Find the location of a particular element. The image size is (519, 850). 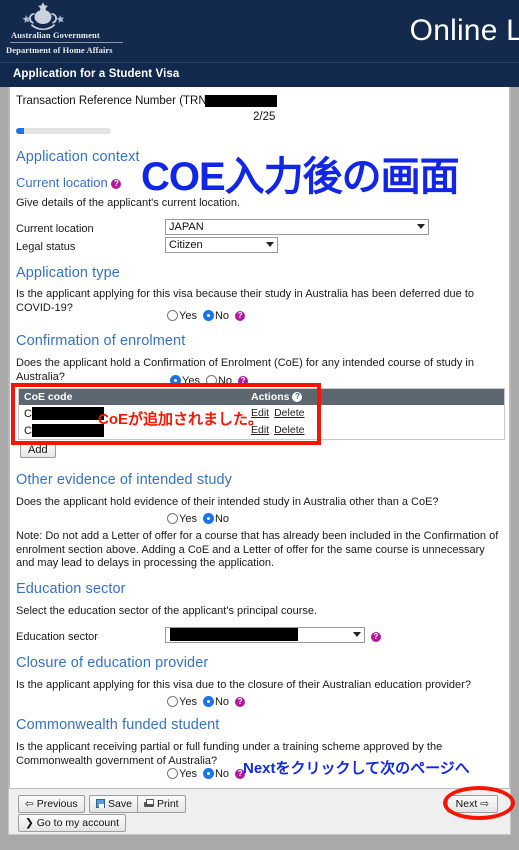

add-coe-button: Add is located at coordinates (38, 450).